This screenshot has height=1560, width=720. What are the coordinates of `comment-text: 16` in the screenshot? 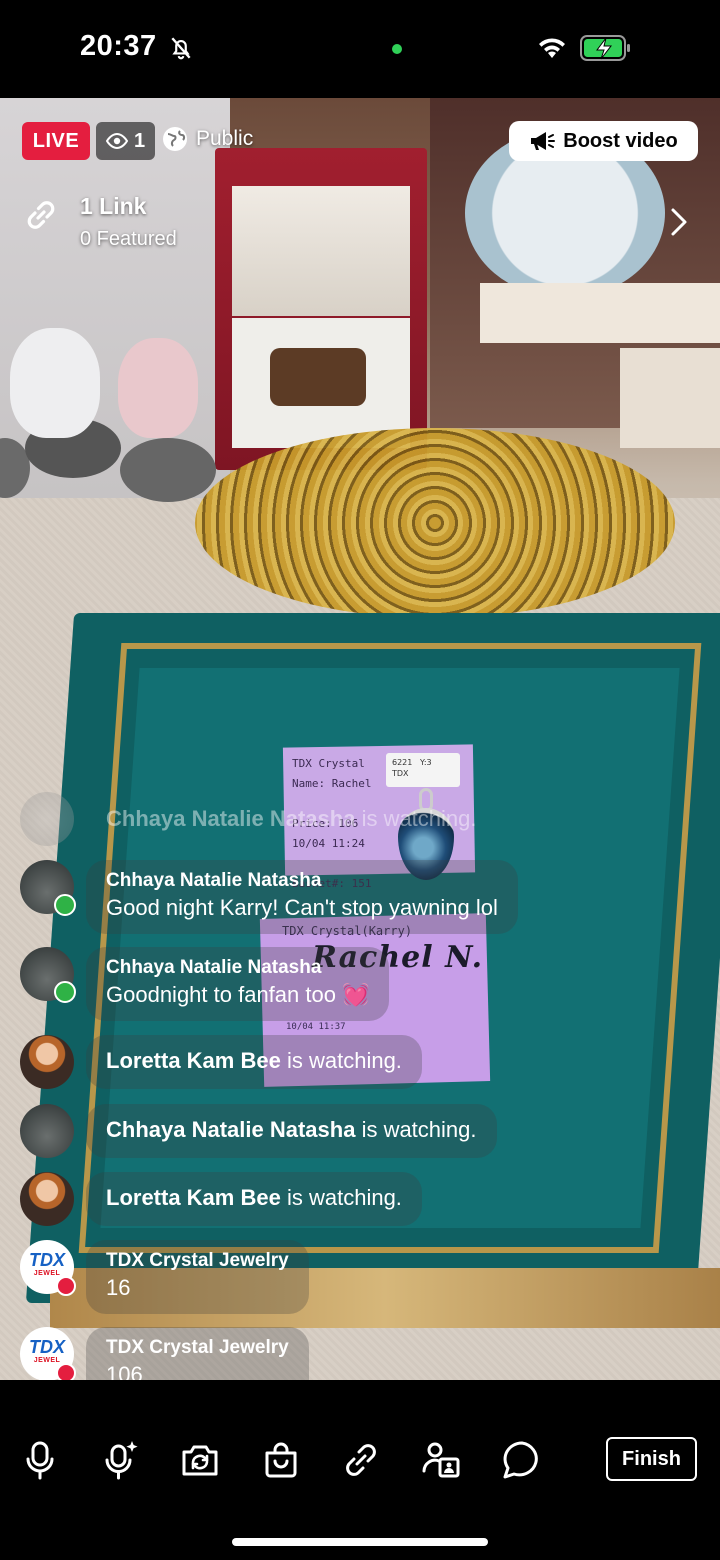 It's located at (118, 1287).